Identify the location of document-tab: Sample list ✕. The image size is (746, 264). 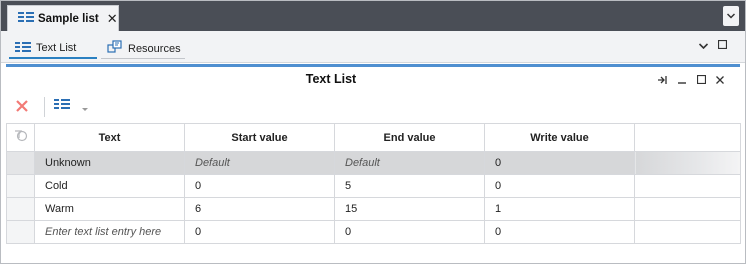
(63, 18).